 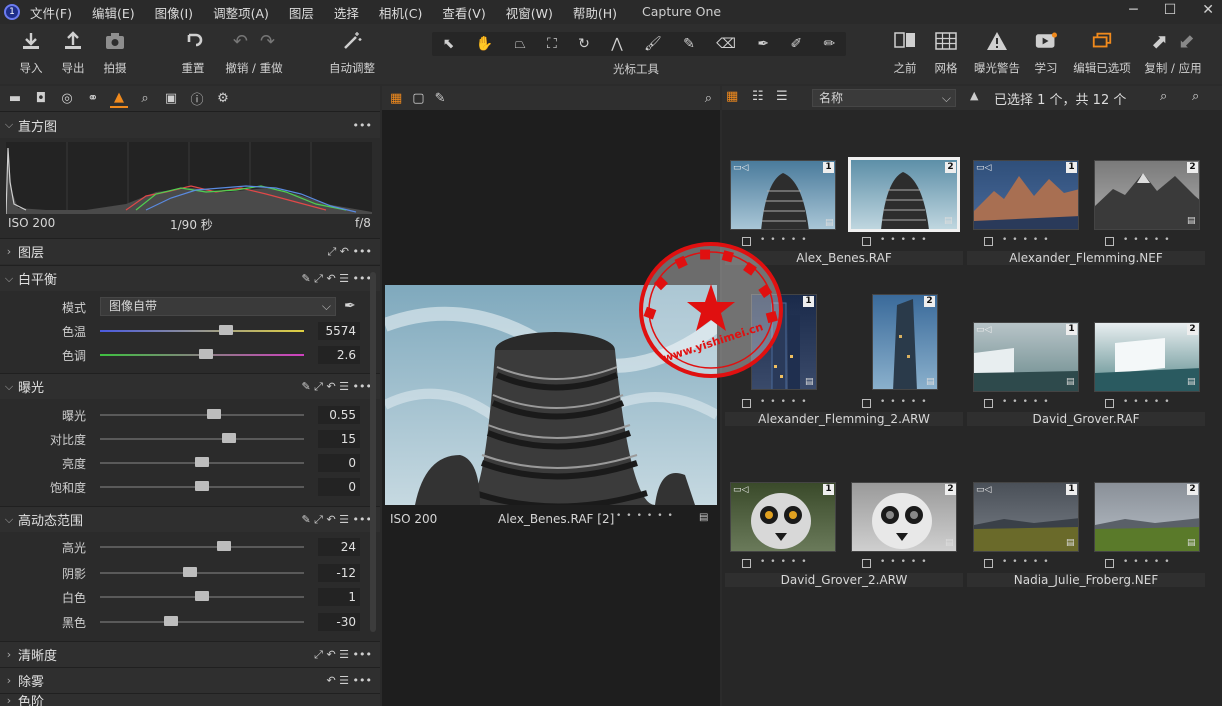 What do you see at coordinates (373, 452) in the screenshot?
I see `panel-scrollbar` at bounding box center [373, 452].